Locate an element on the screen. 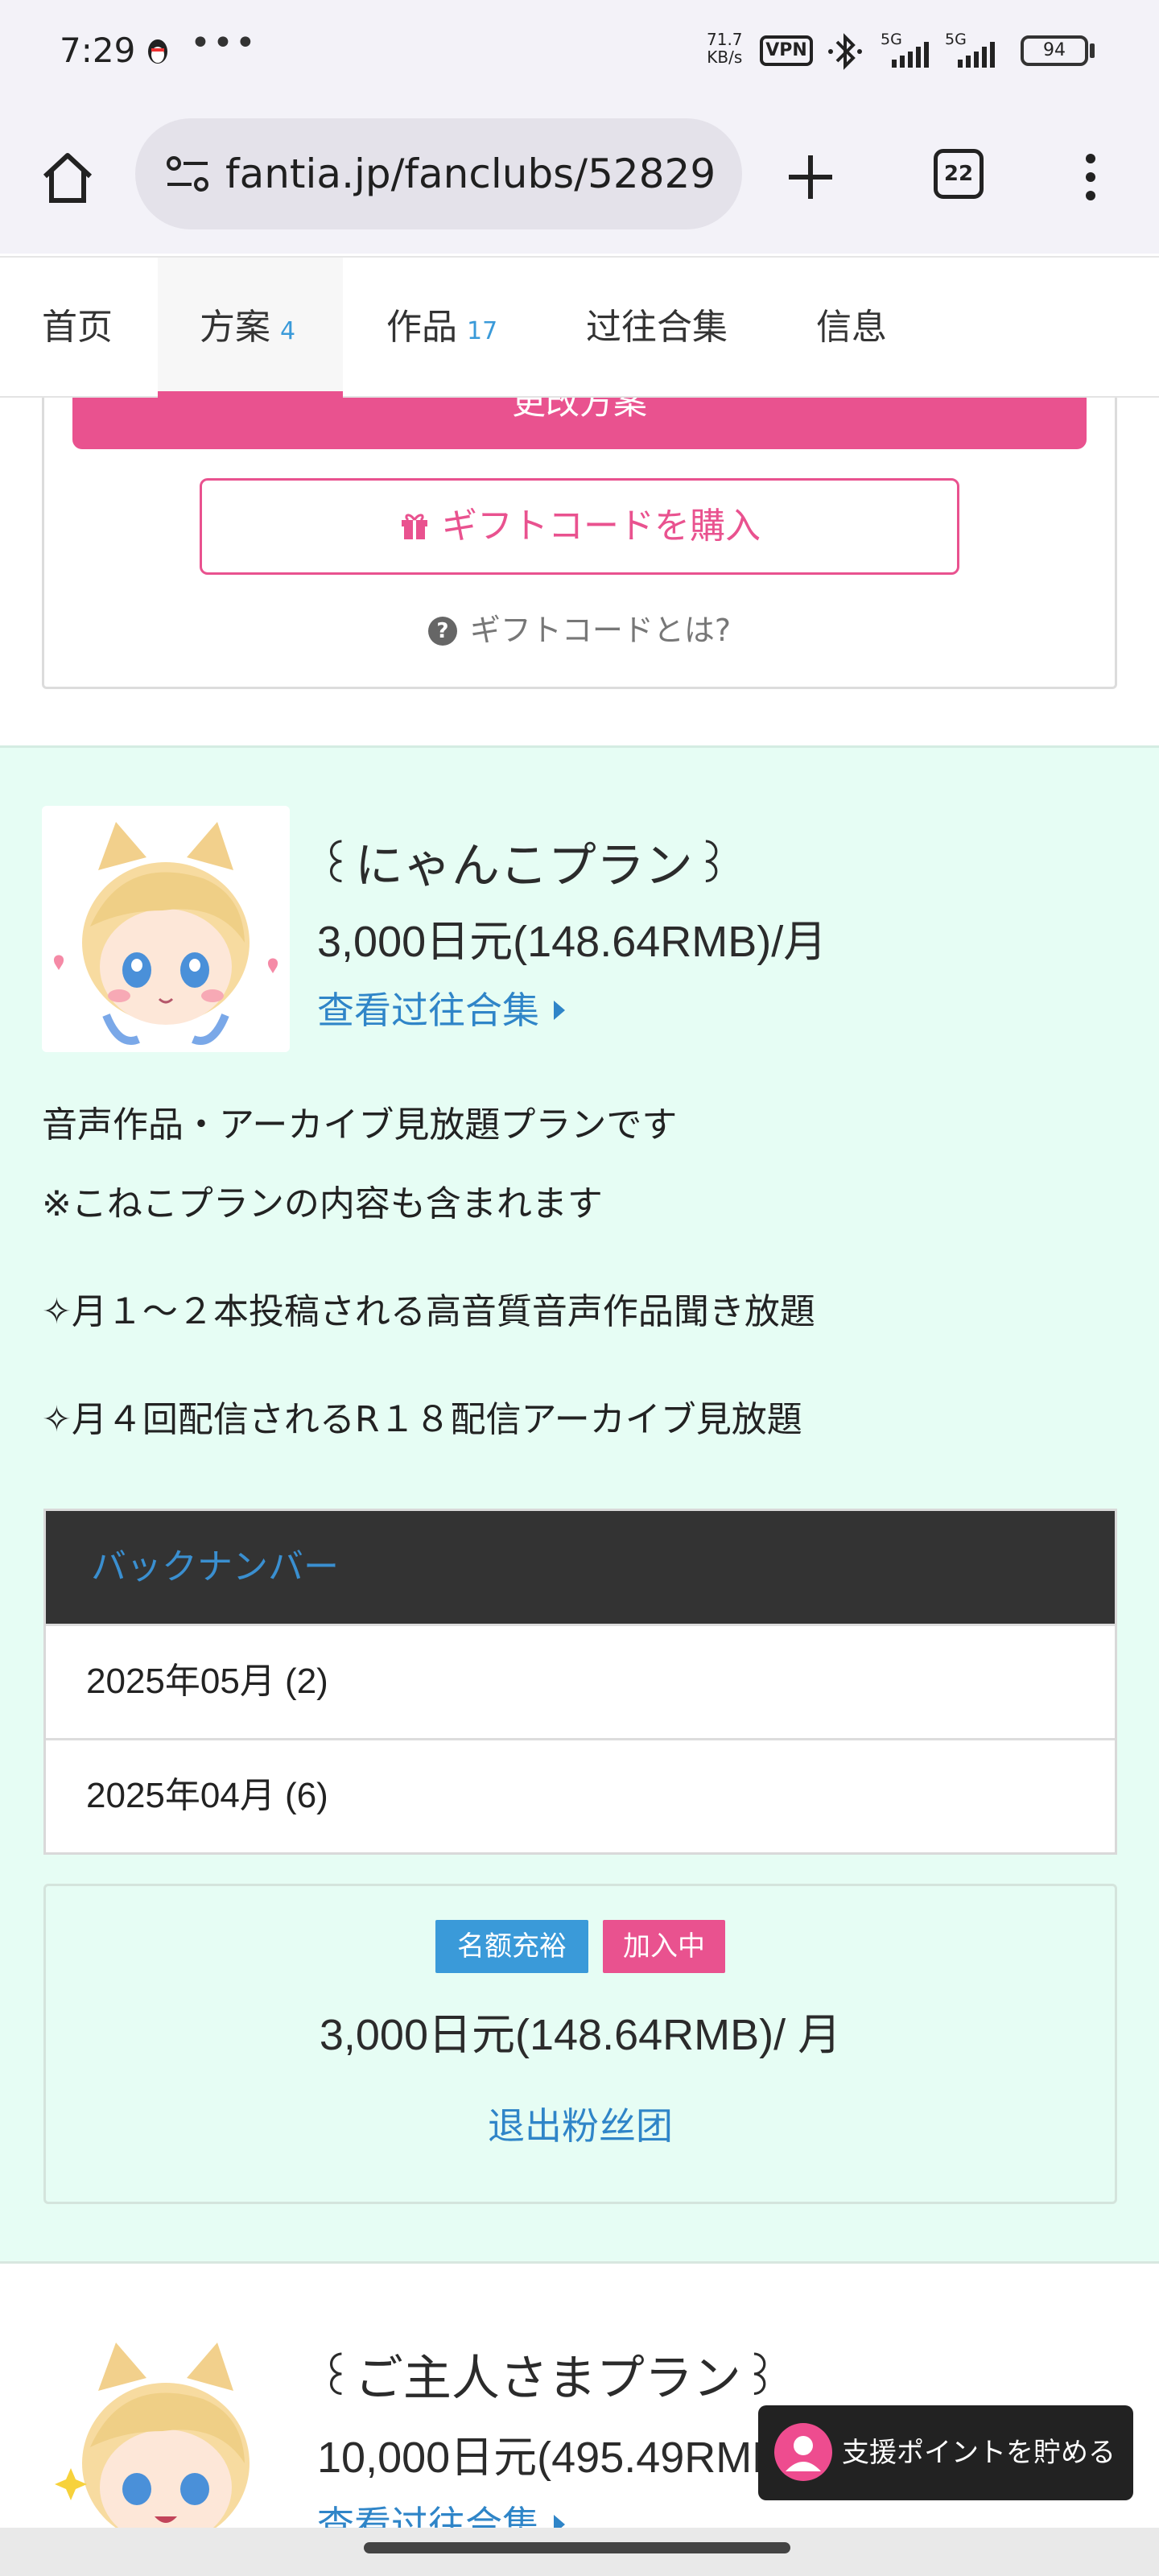 This screenshot has height=2576, width=1159. tab-works: 作品 17 is located at coordinates (441, 328).